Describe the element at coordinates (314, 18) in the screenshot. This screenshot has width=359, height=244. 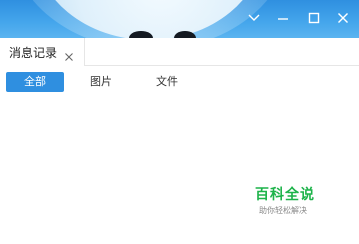
I see `maximize-icon` at that location.